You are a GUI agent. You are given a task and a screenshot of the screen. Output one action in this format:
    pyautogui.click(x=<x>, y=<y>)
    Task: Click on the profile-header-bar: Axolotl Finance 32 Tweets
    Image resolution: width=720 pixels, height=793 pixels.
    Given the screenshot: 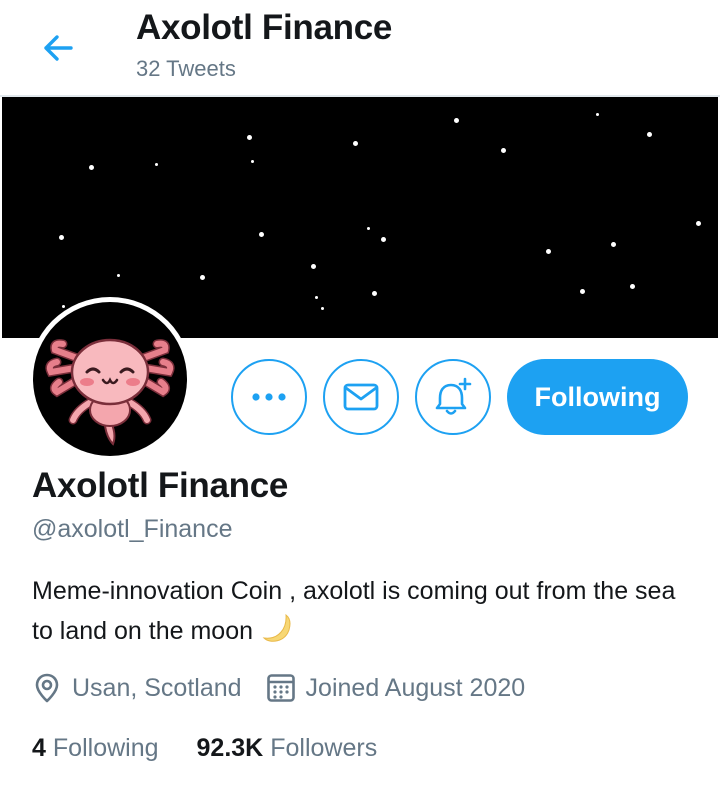 What is the action you would take?
    pyautogui.click(x=360, y=48)
    